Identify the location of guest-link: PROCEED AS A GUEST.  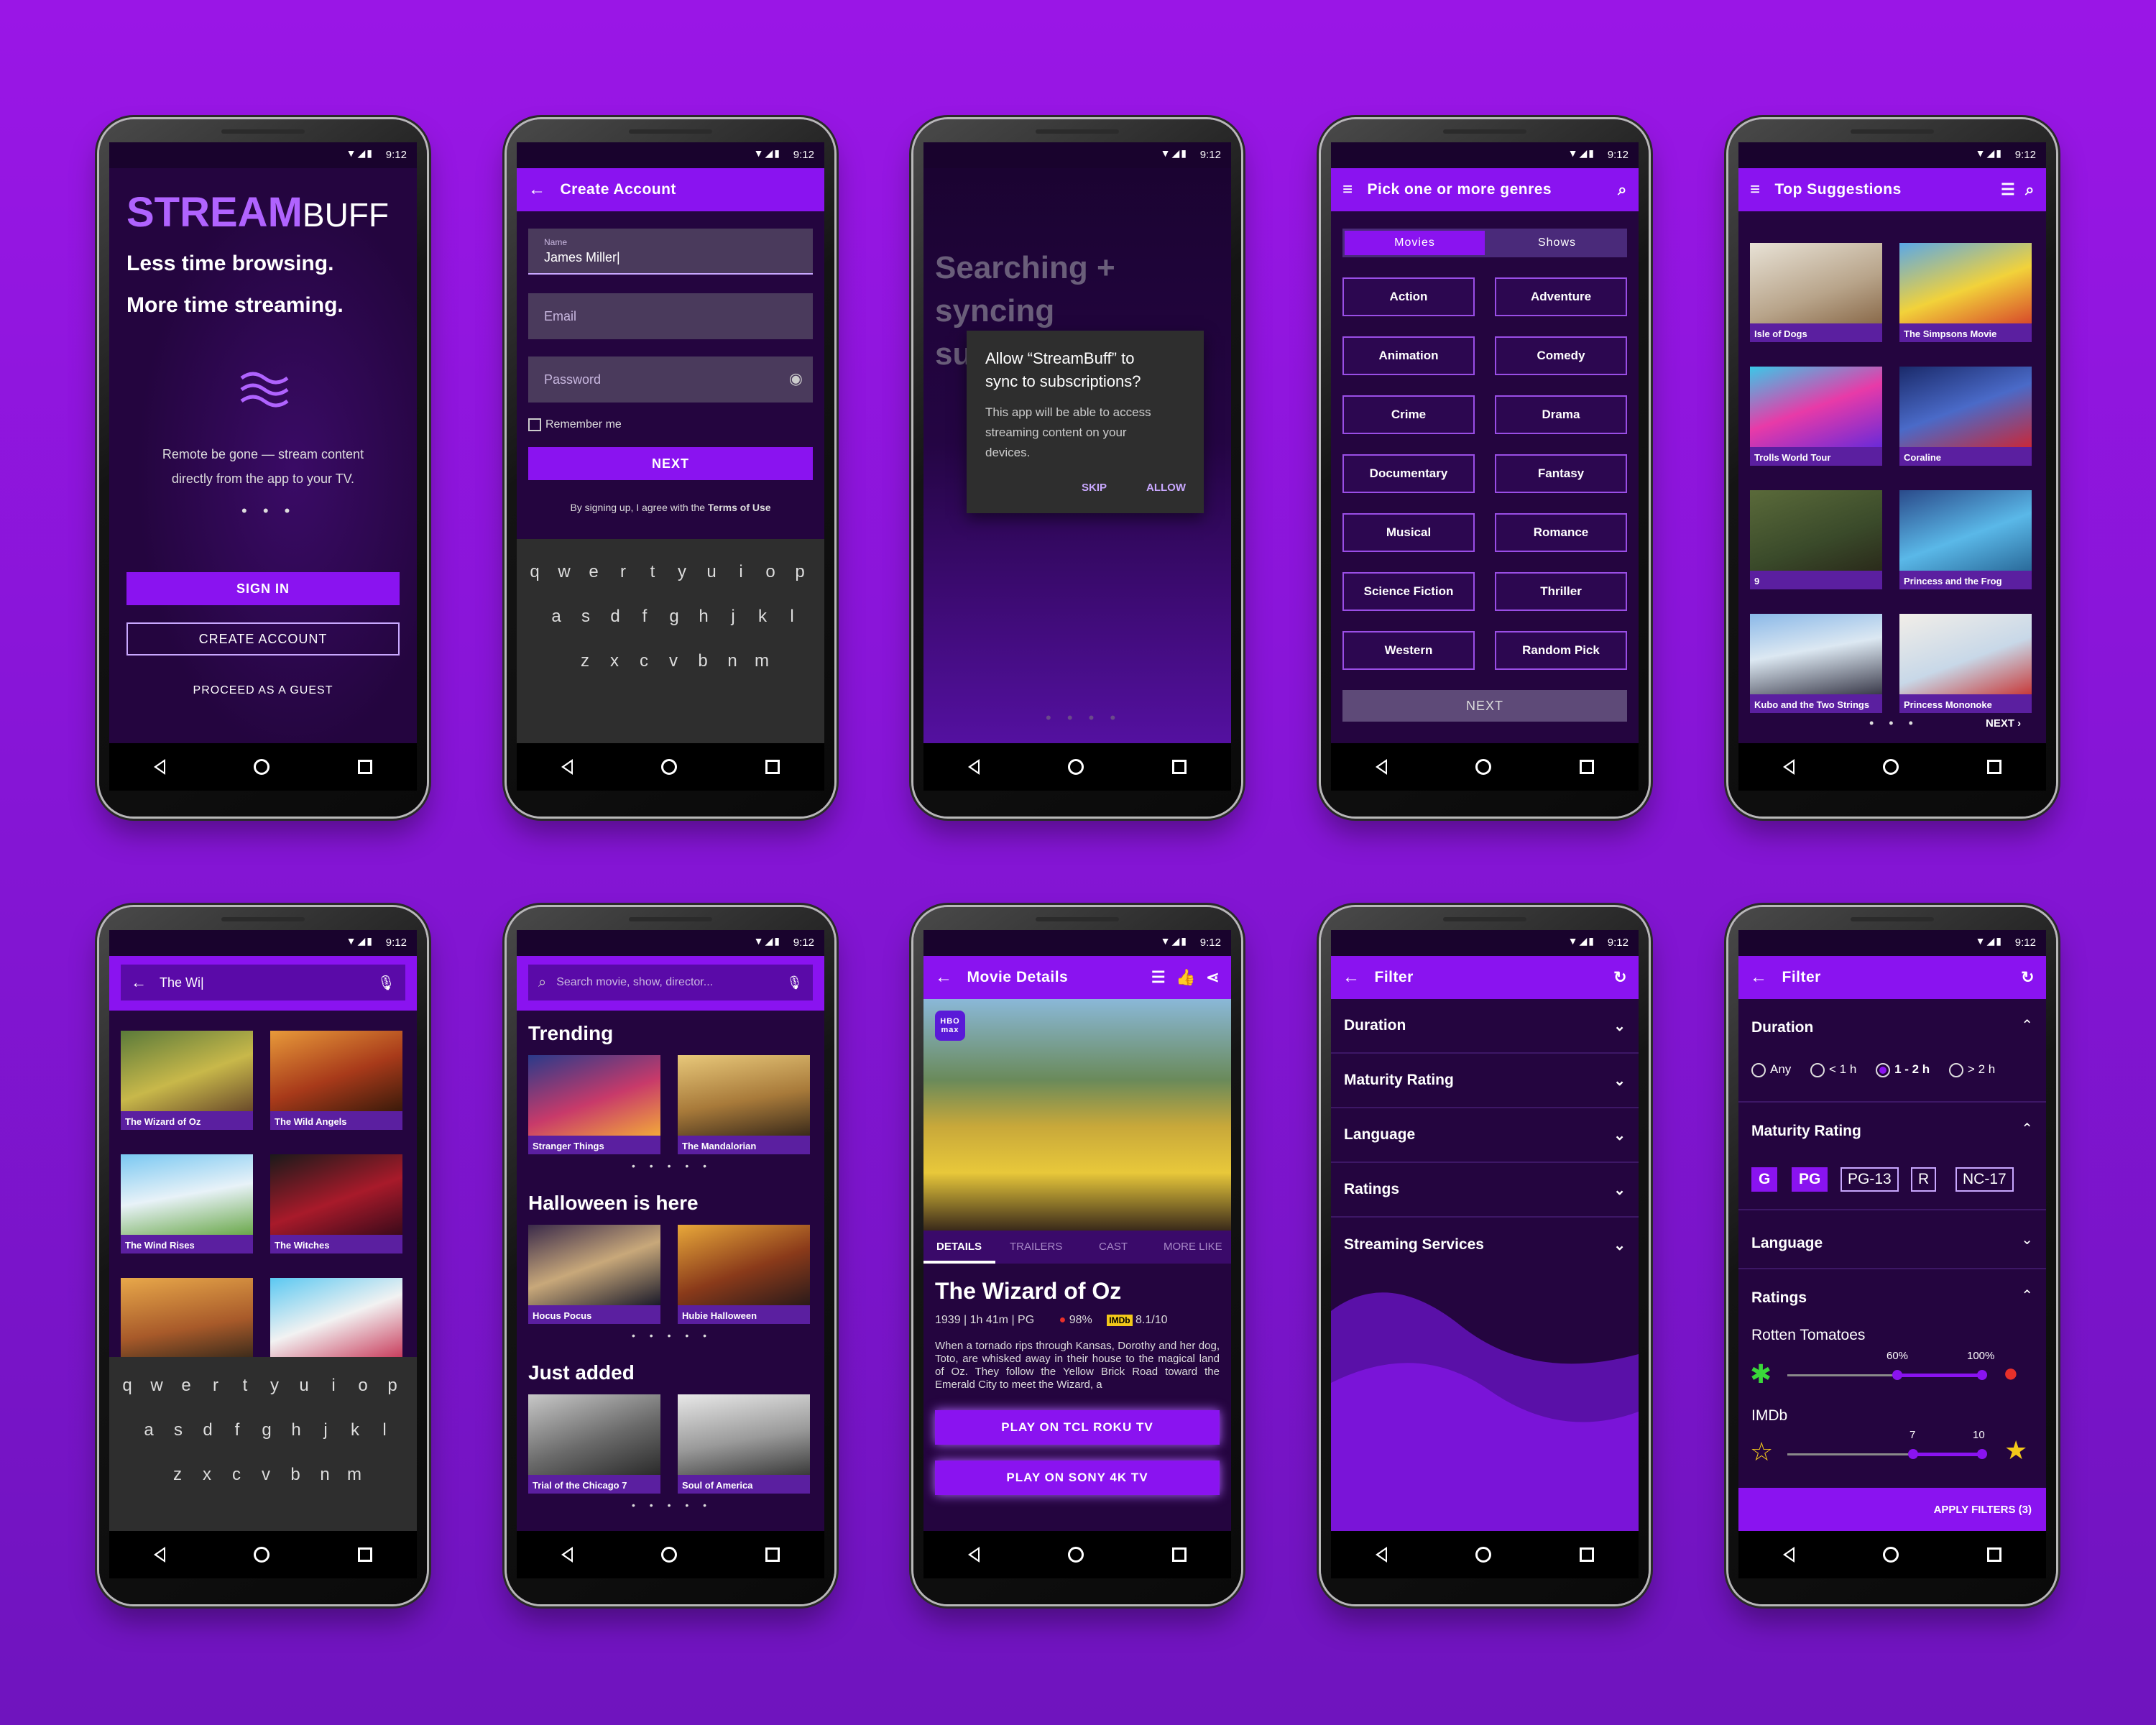
(263, 691).